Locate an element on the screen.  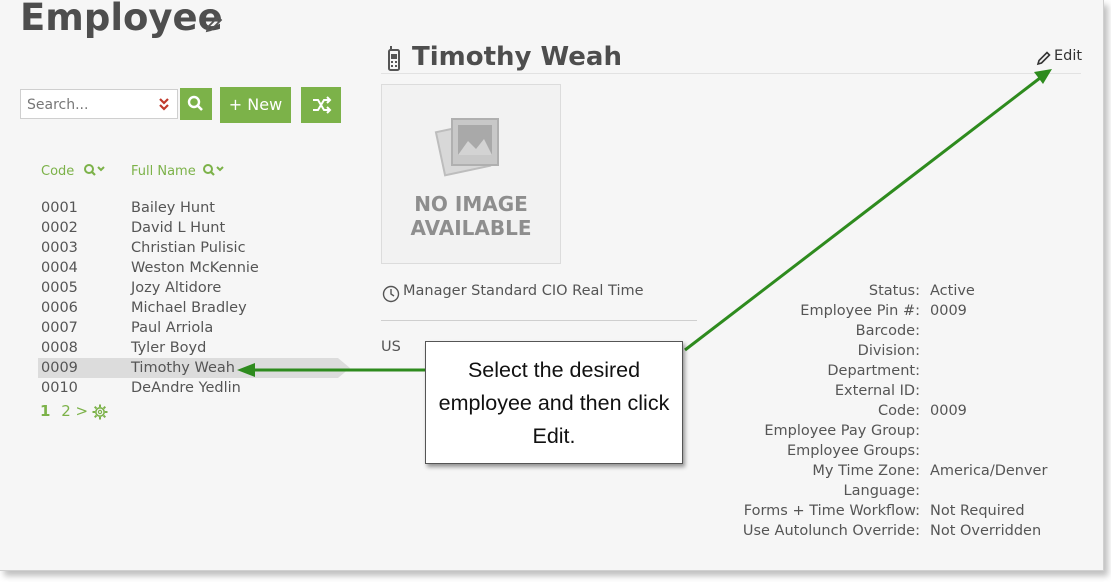
detail-label: My Time Zone: is located at coordinates (866, 471).